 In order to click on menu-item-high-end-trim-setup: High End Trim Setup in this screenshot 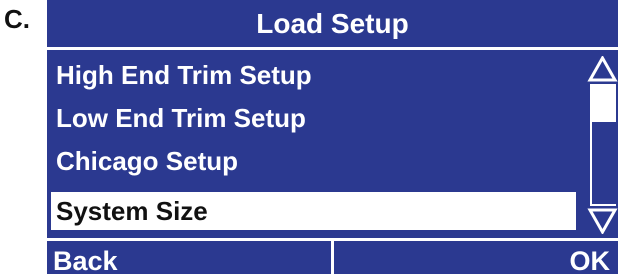, I will do `click(313, 75)`.